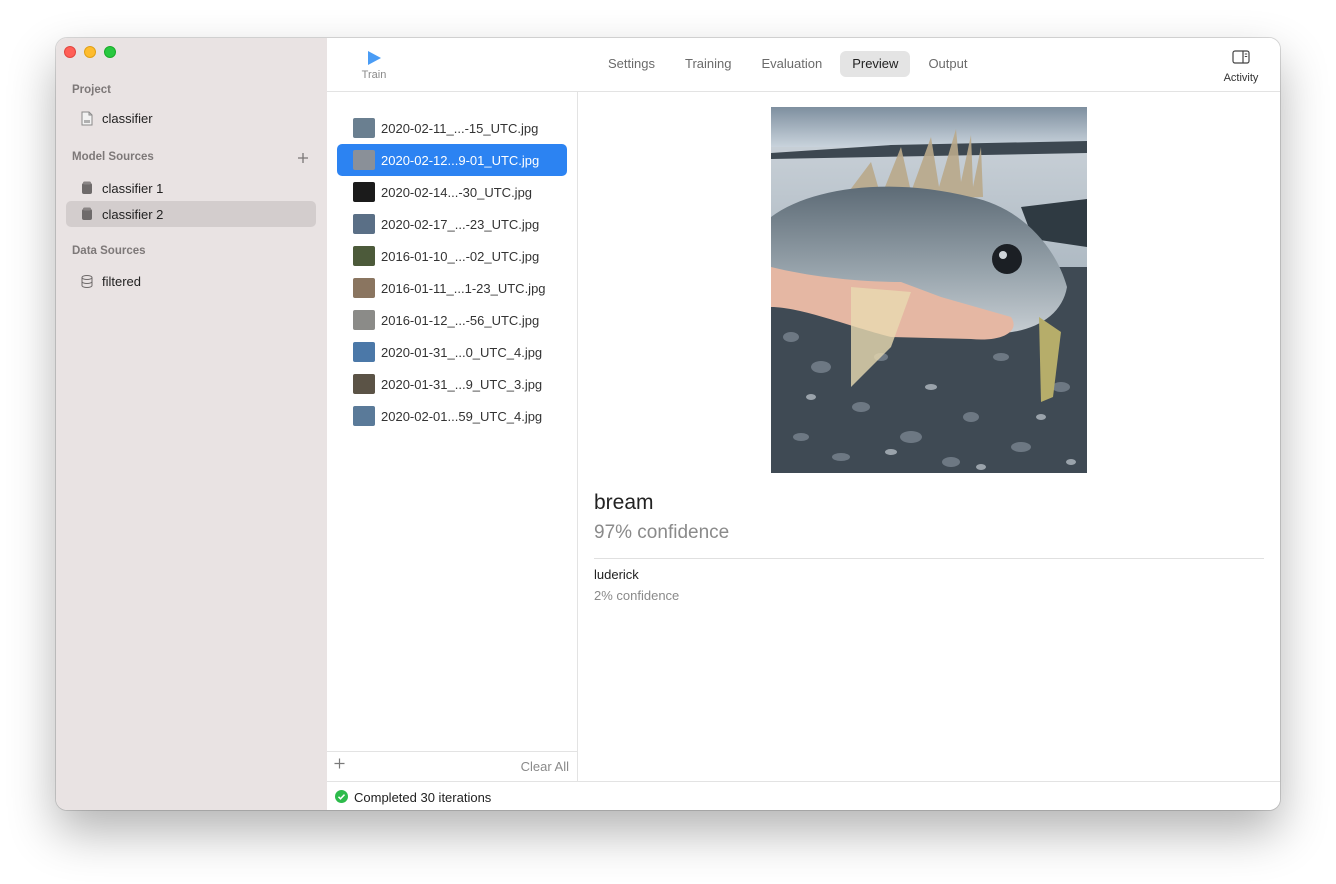 The image size is (1336, 884). I want to click on document-icon, so click(87, 118).